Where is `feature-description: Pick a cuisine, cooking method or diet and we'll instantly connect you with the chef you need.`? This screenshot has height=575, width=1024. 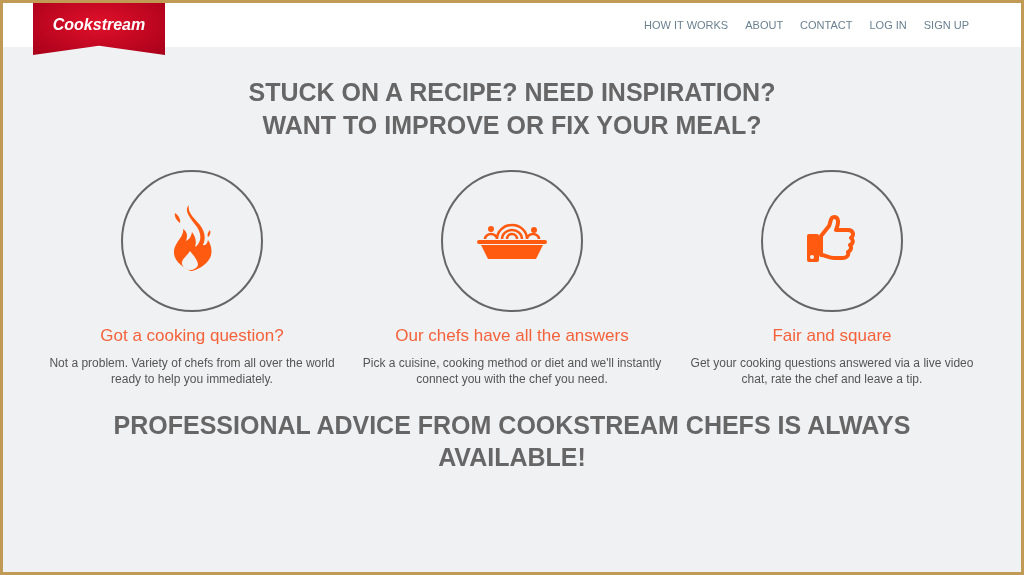 feature-description: Pick a cuisine, cooking method or diet and we'll instantly connect you with the chef you need. is located at coordinates (512, 371).